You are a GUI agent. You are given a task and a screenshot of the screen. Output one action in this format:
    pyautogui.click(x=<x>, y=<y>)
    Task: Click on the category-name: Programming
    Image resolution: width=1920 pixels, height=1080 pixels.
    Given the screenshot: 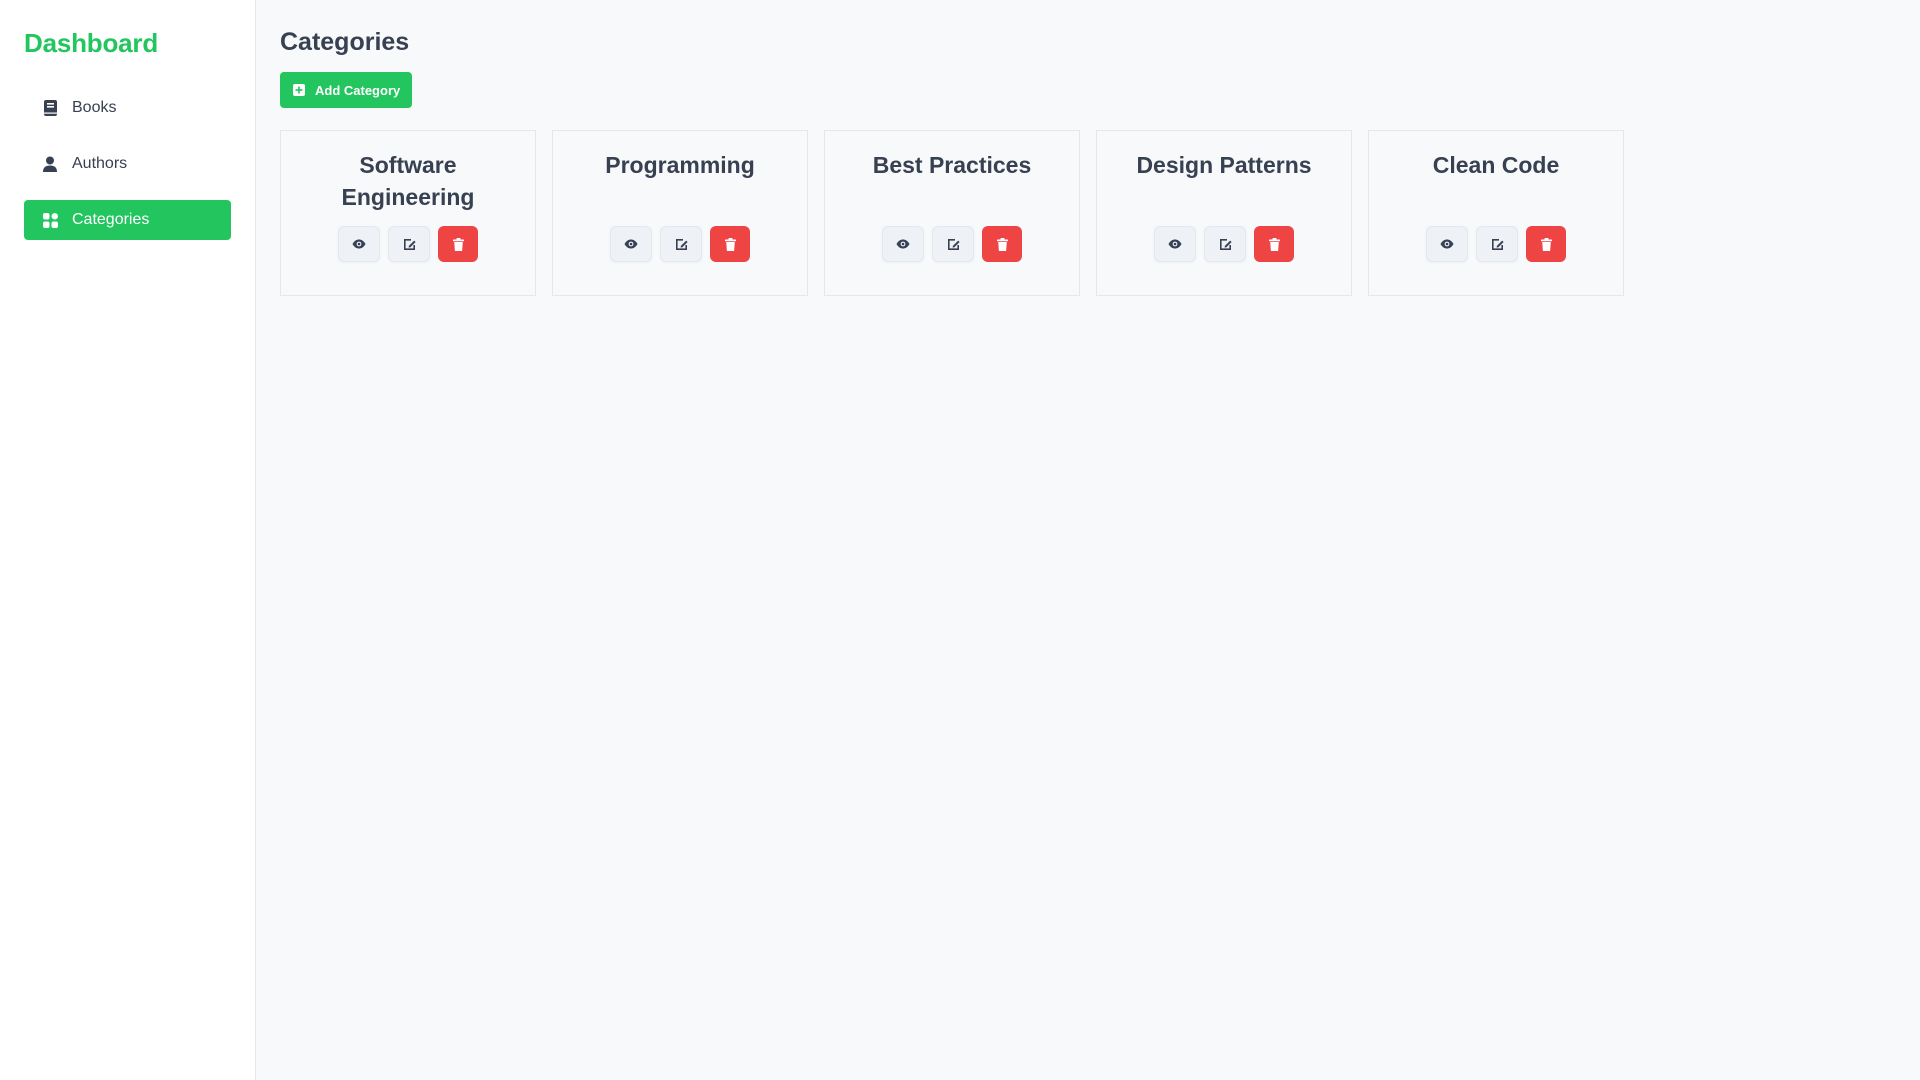 What is the action you would take?
    pyautogui.click(x=680, y=165)
    